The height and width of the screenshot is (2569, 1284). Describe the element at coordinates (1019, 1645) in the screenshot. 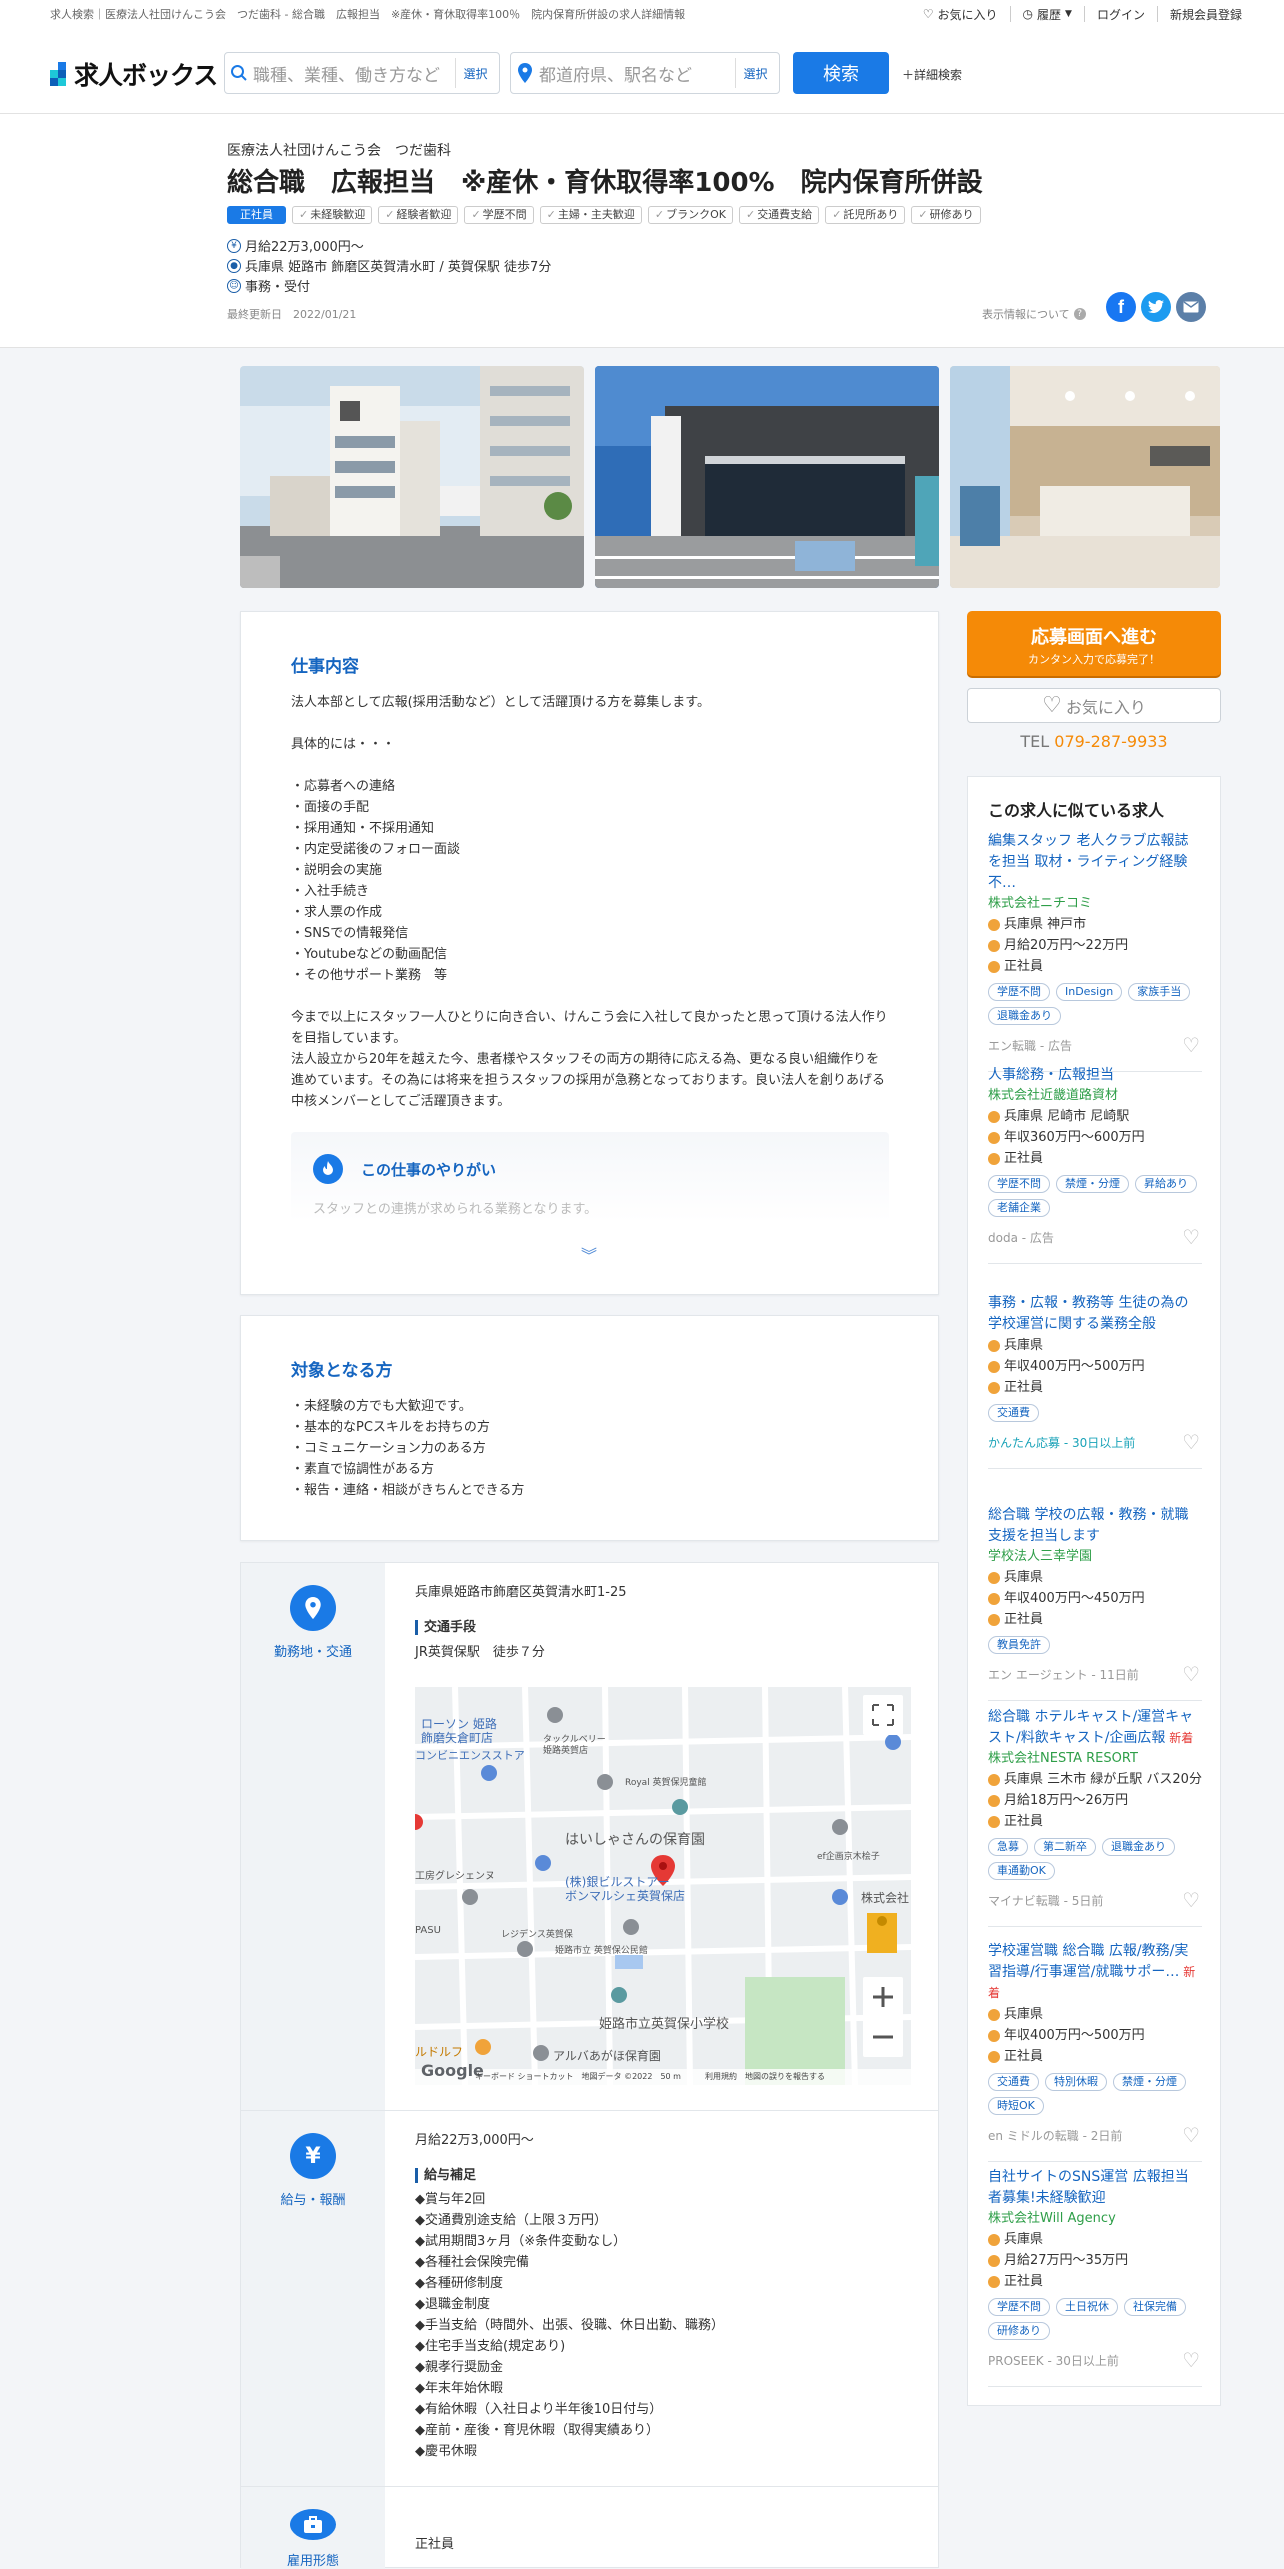

I see `similar-job-pill: 教員免許` at that location.